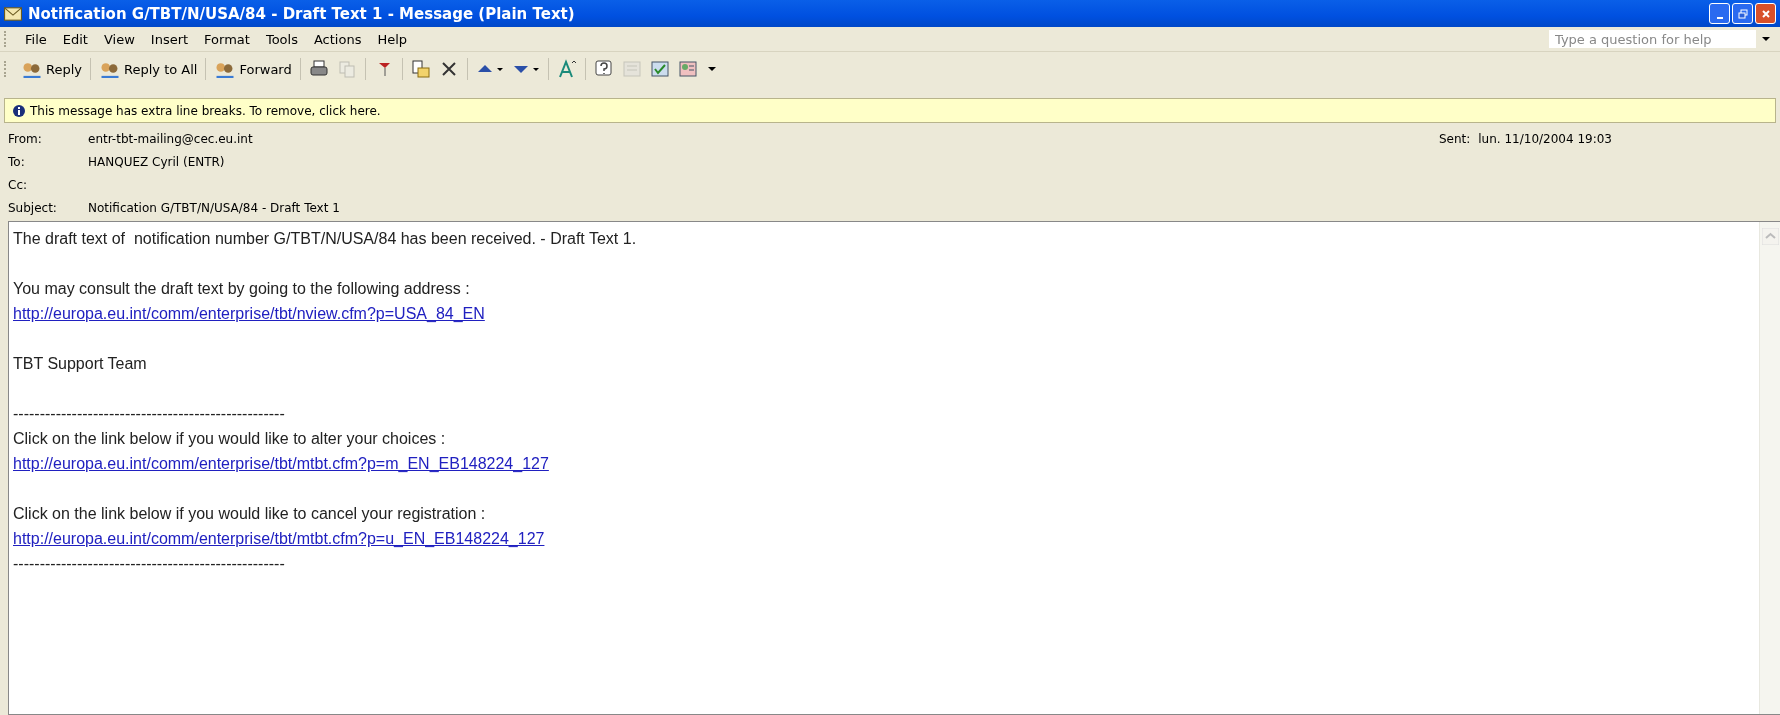 This screenshot has height=715, width=1780. Describe the element at coordinates (281, 39) in the screenshot. I see `menu-item: Tools` at that location.